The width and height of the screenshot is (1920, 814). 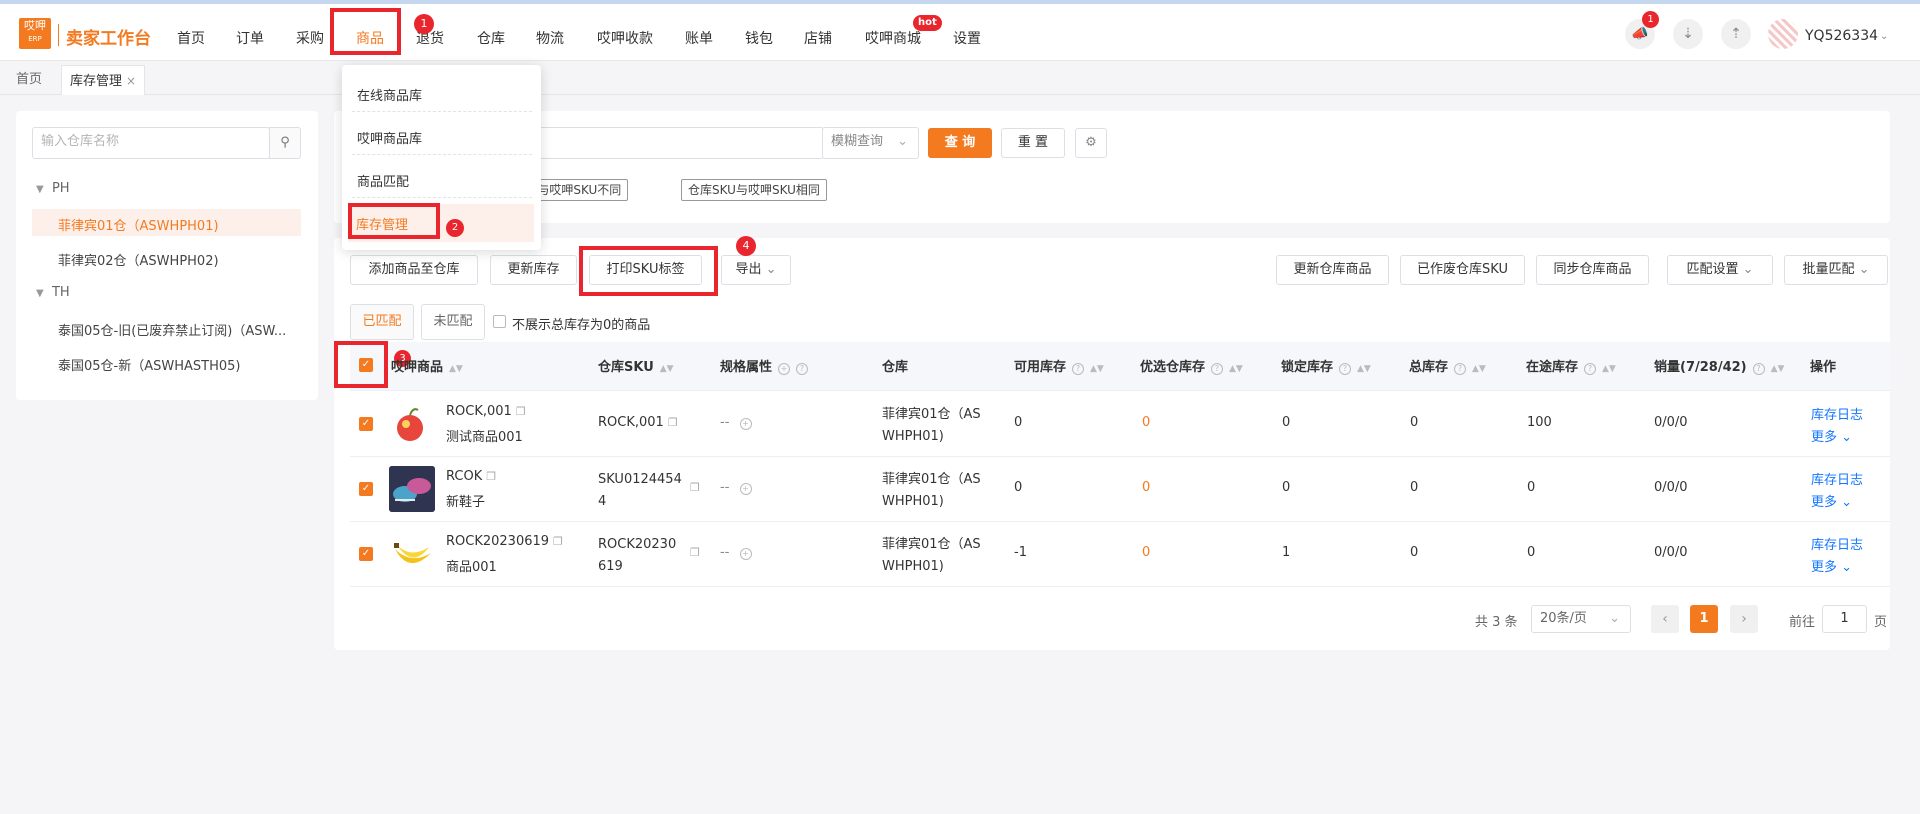 I want to click on nav-mall: 哎呷商城, so click(x=893, y=38).